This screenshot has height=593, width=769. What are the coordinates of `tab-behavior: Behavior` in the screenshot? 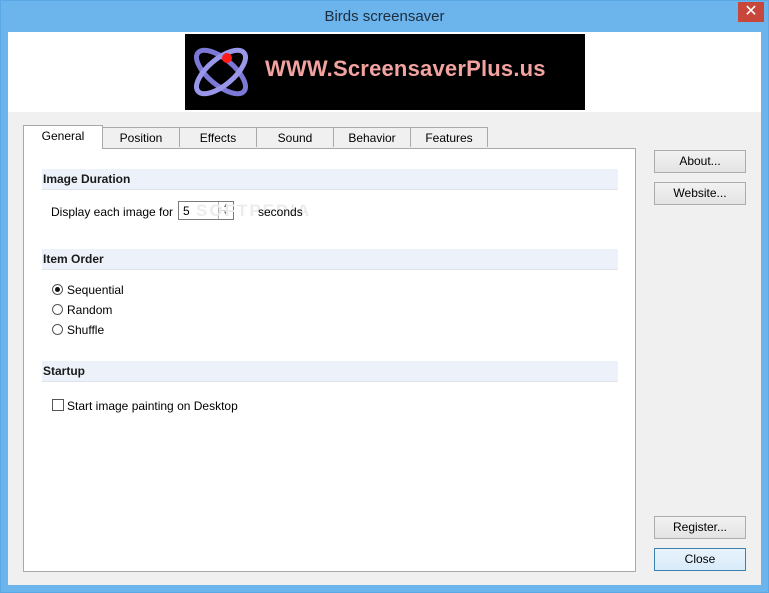 It's located at (372, 137).